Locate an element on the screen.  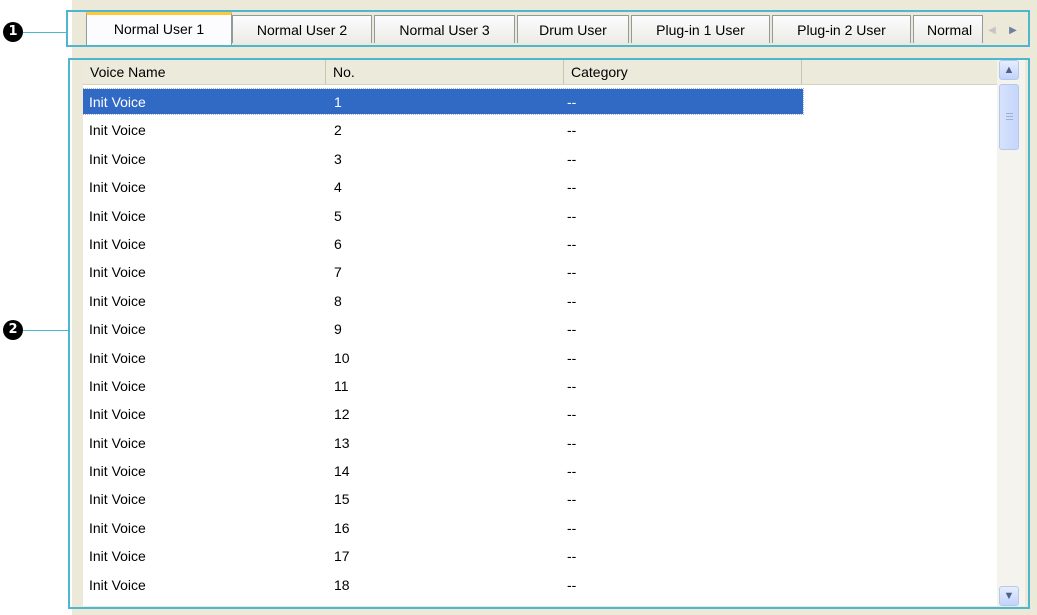
cell-number: 14 is located at coordinates (342, 471).